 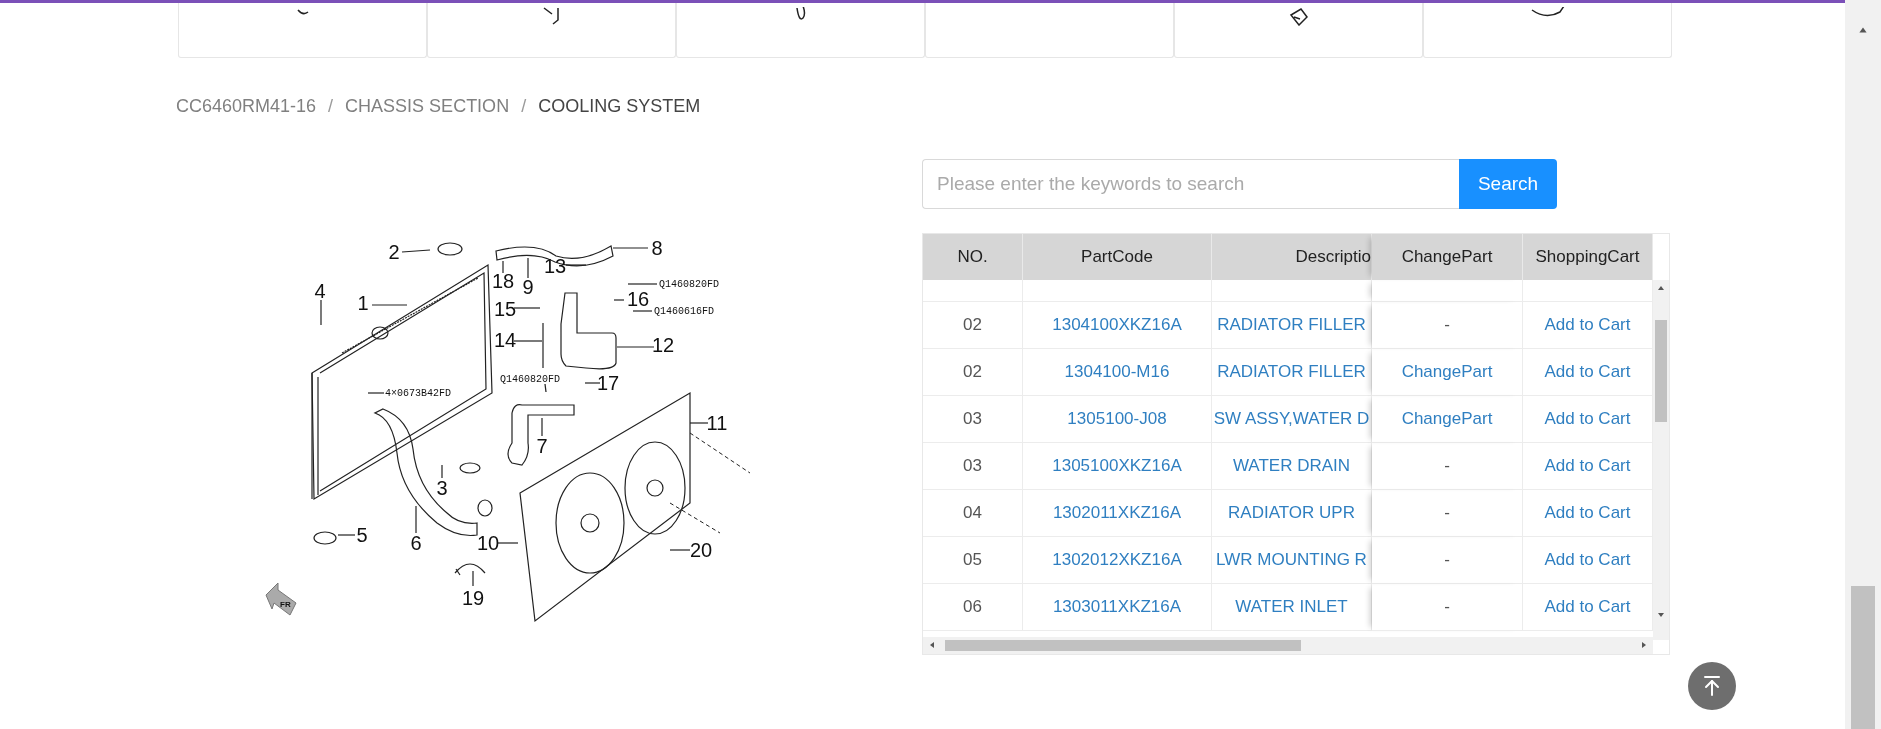 I want to click on part-code-link: 1304100XKZ16A, so click(x=1117, y=325).